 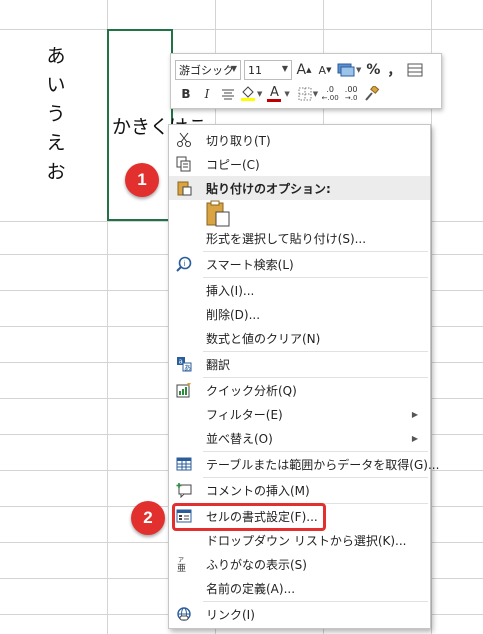 What do you see at coordinates (241, 29) in the screenshot?
I see `row-divider` at bounding box center [241, 29].